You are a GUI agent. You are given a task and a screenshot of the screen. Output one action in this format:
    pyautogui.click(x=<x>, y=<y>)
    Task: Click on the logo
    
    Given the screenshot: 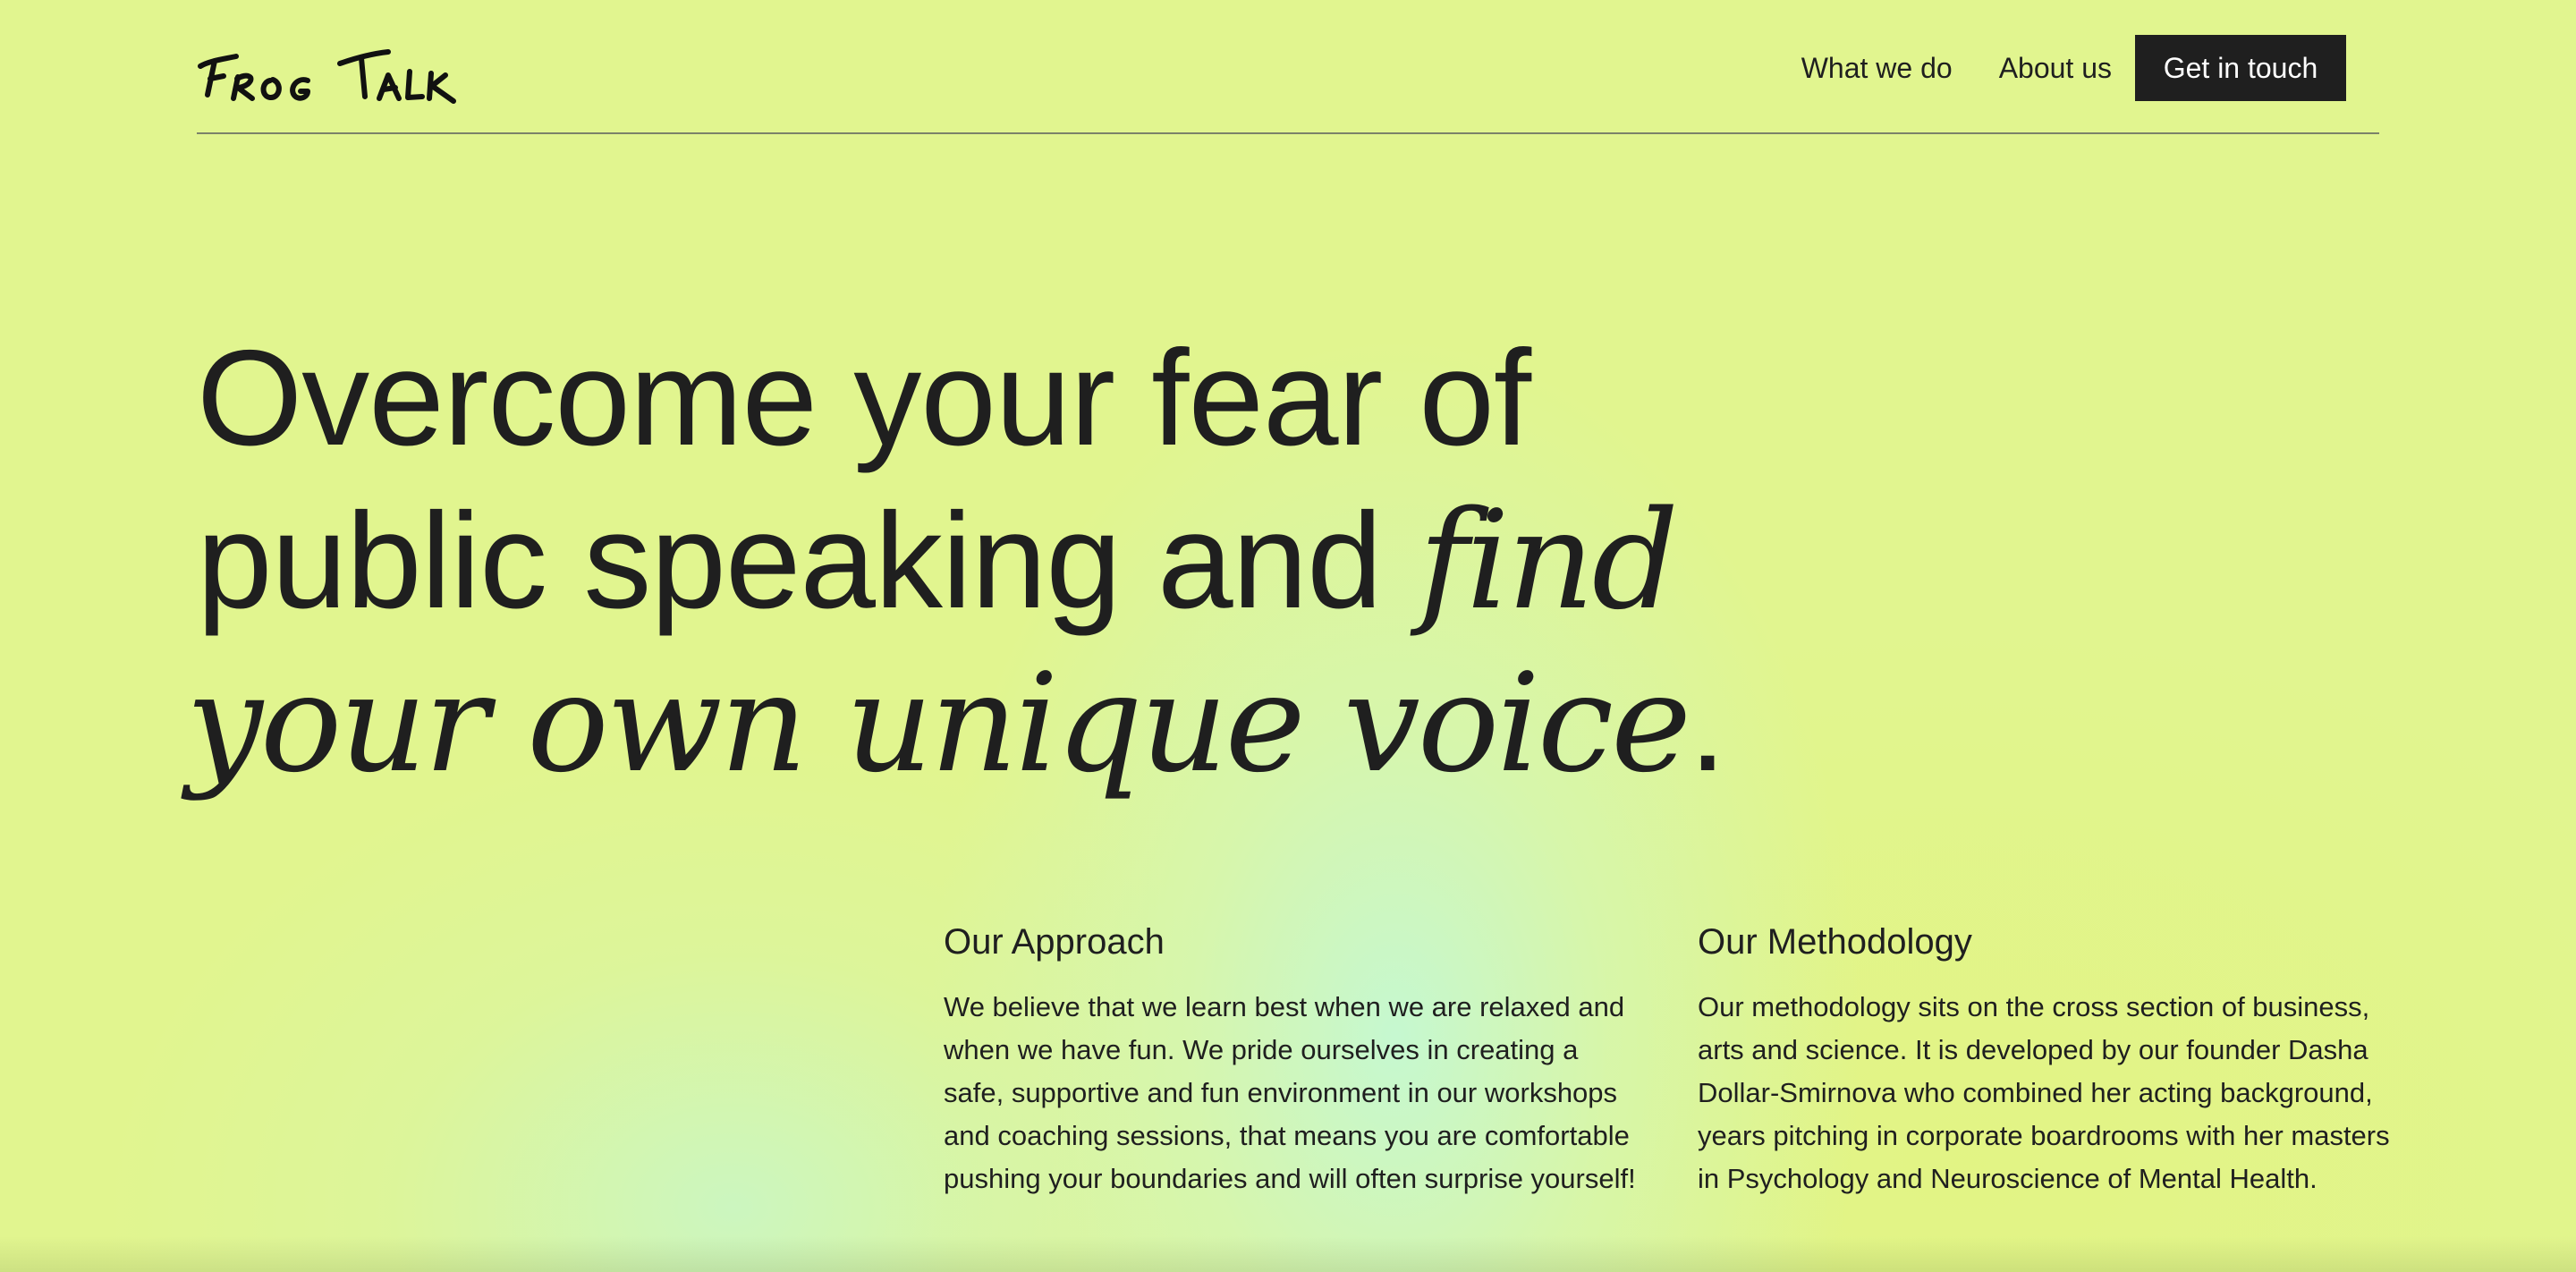 What is the action you would take?
    pyautogui.click(x=331, y=70)
    